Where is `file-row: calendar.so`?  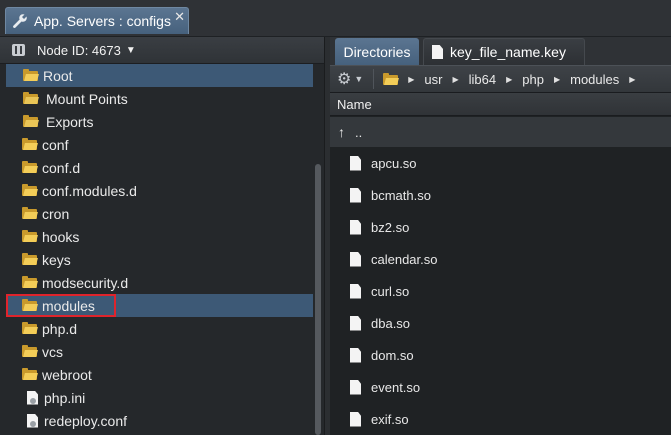
file-row: calendar.so is located at coordinates (500, 259).